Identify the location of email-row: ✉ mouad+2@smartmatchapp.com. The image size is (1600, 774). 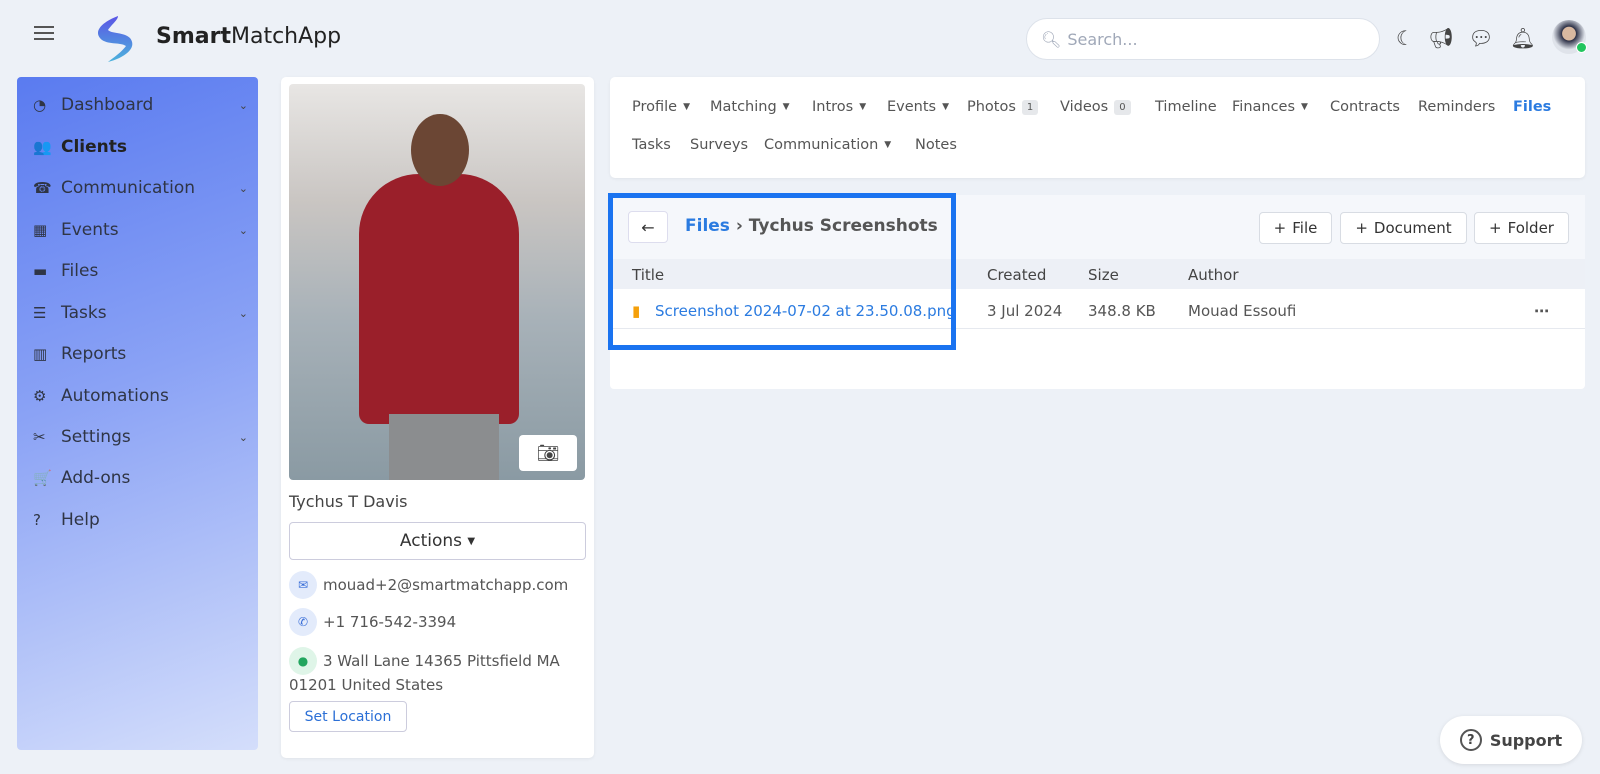
(428, 585).